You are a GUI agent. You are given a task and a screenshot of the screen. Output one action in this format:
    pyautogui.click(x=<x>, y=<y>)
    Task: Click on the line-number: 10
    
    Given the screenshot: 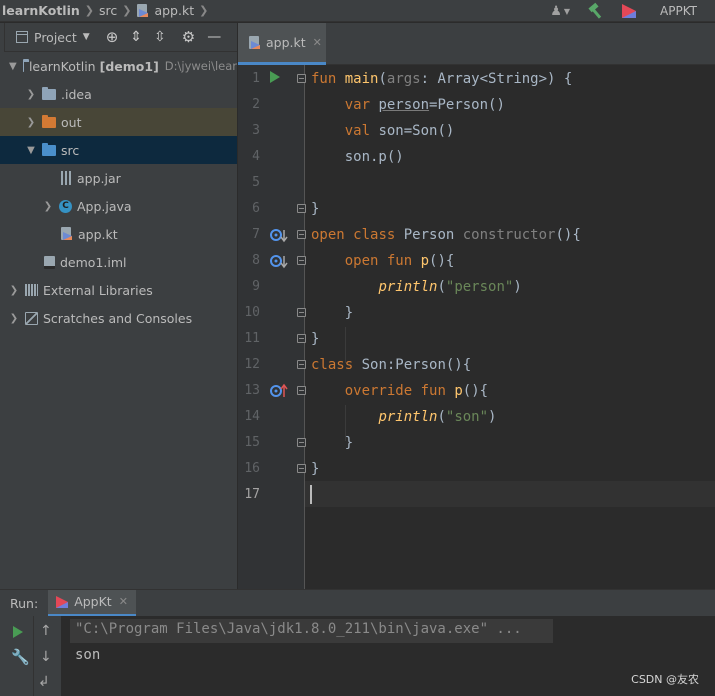 What is the action you would take?
    pyautogui.click(x=252, y=312)
    